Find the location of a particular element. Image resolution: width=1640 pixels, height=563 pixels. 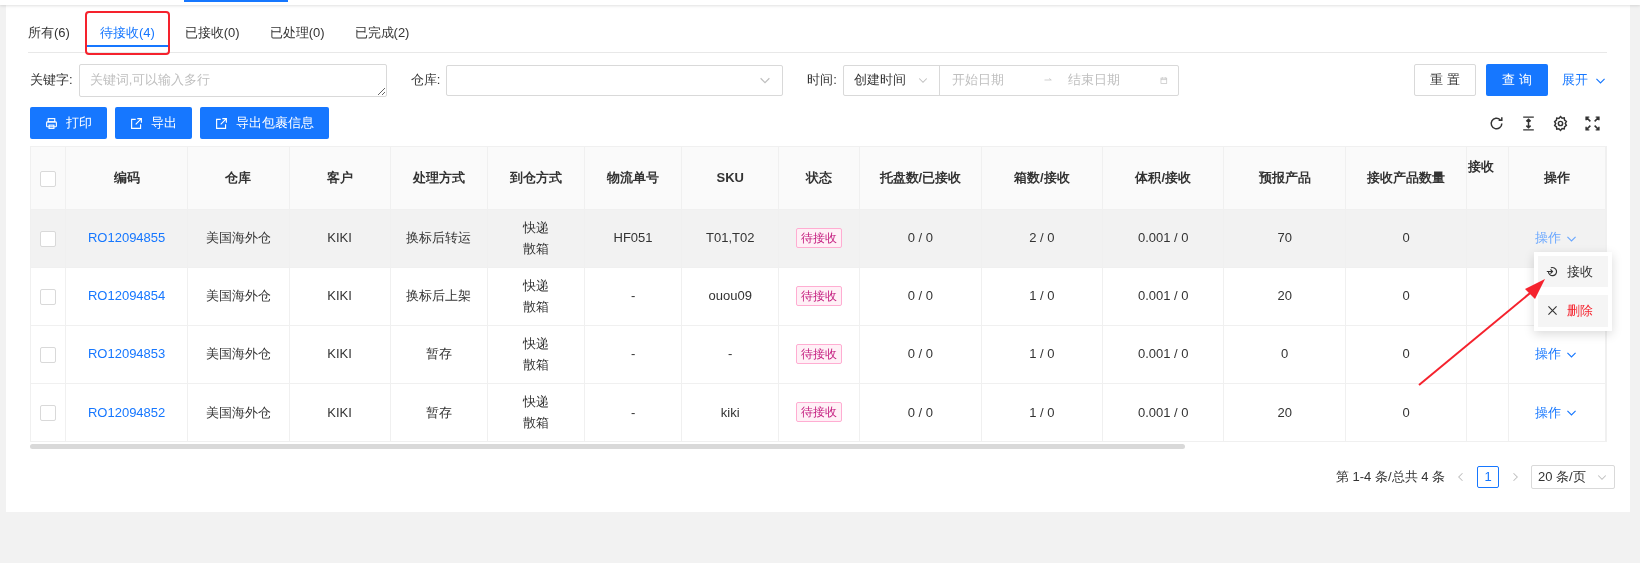

time-type-select: 创建时间 is located at coordinates (891, 80).